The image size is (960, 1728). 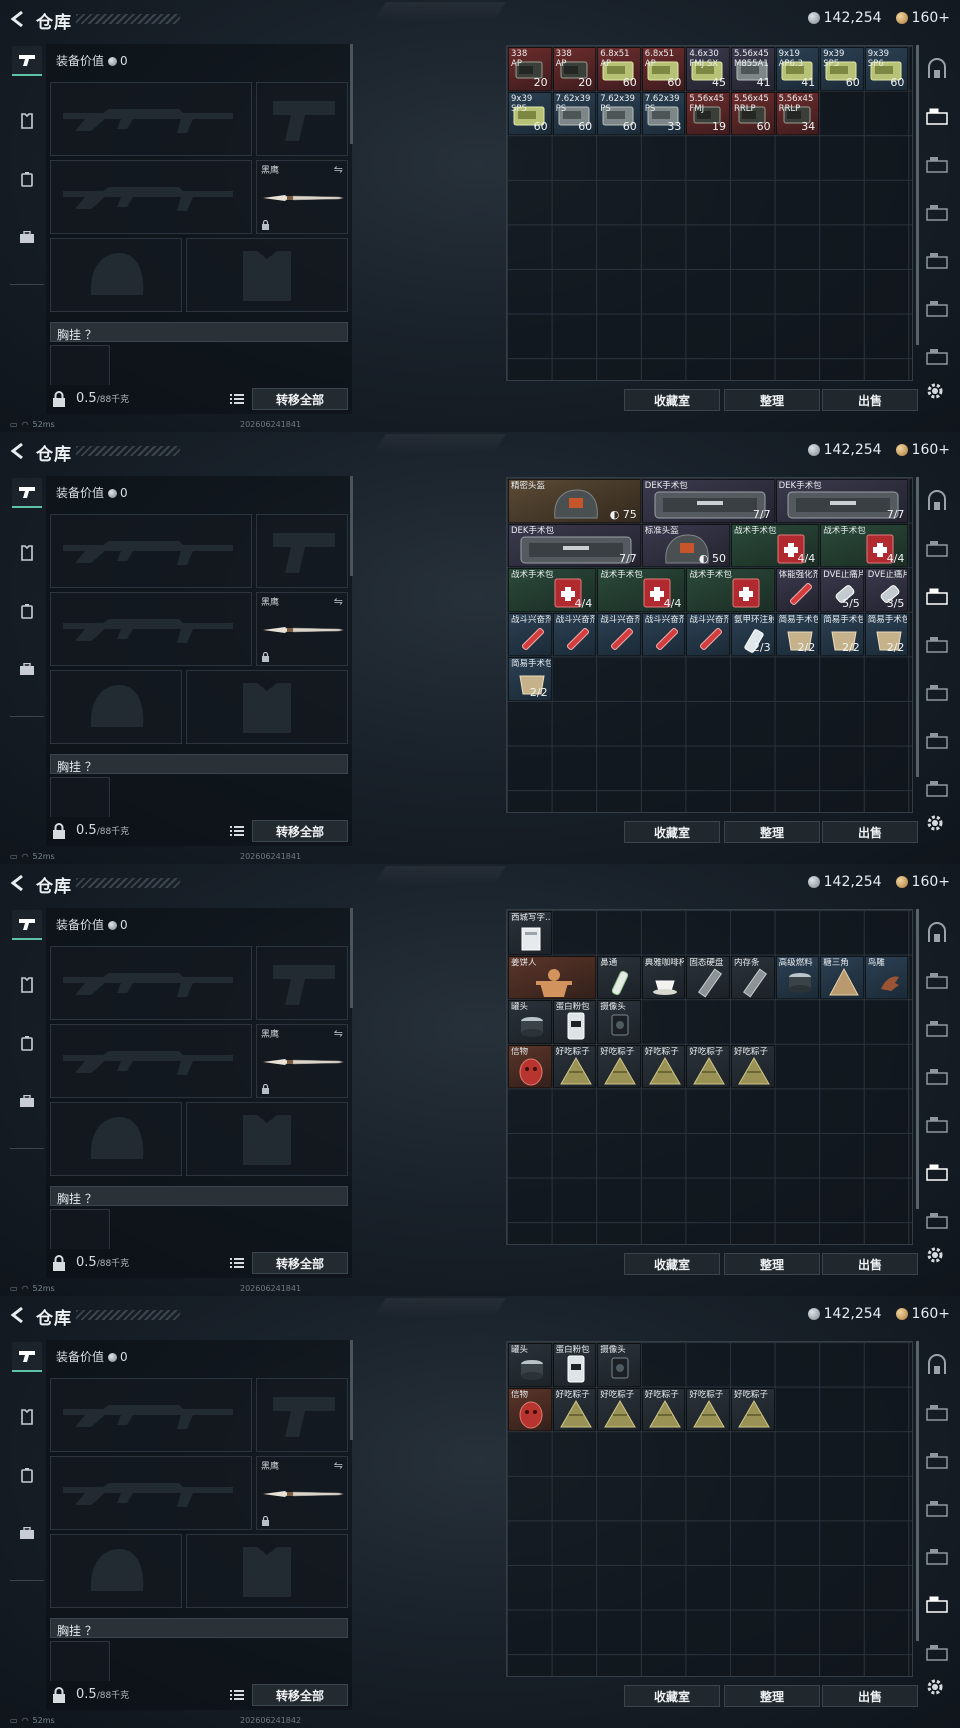 I want to click on inventory-item: 固态硬盘, so click(x=708, y=977).